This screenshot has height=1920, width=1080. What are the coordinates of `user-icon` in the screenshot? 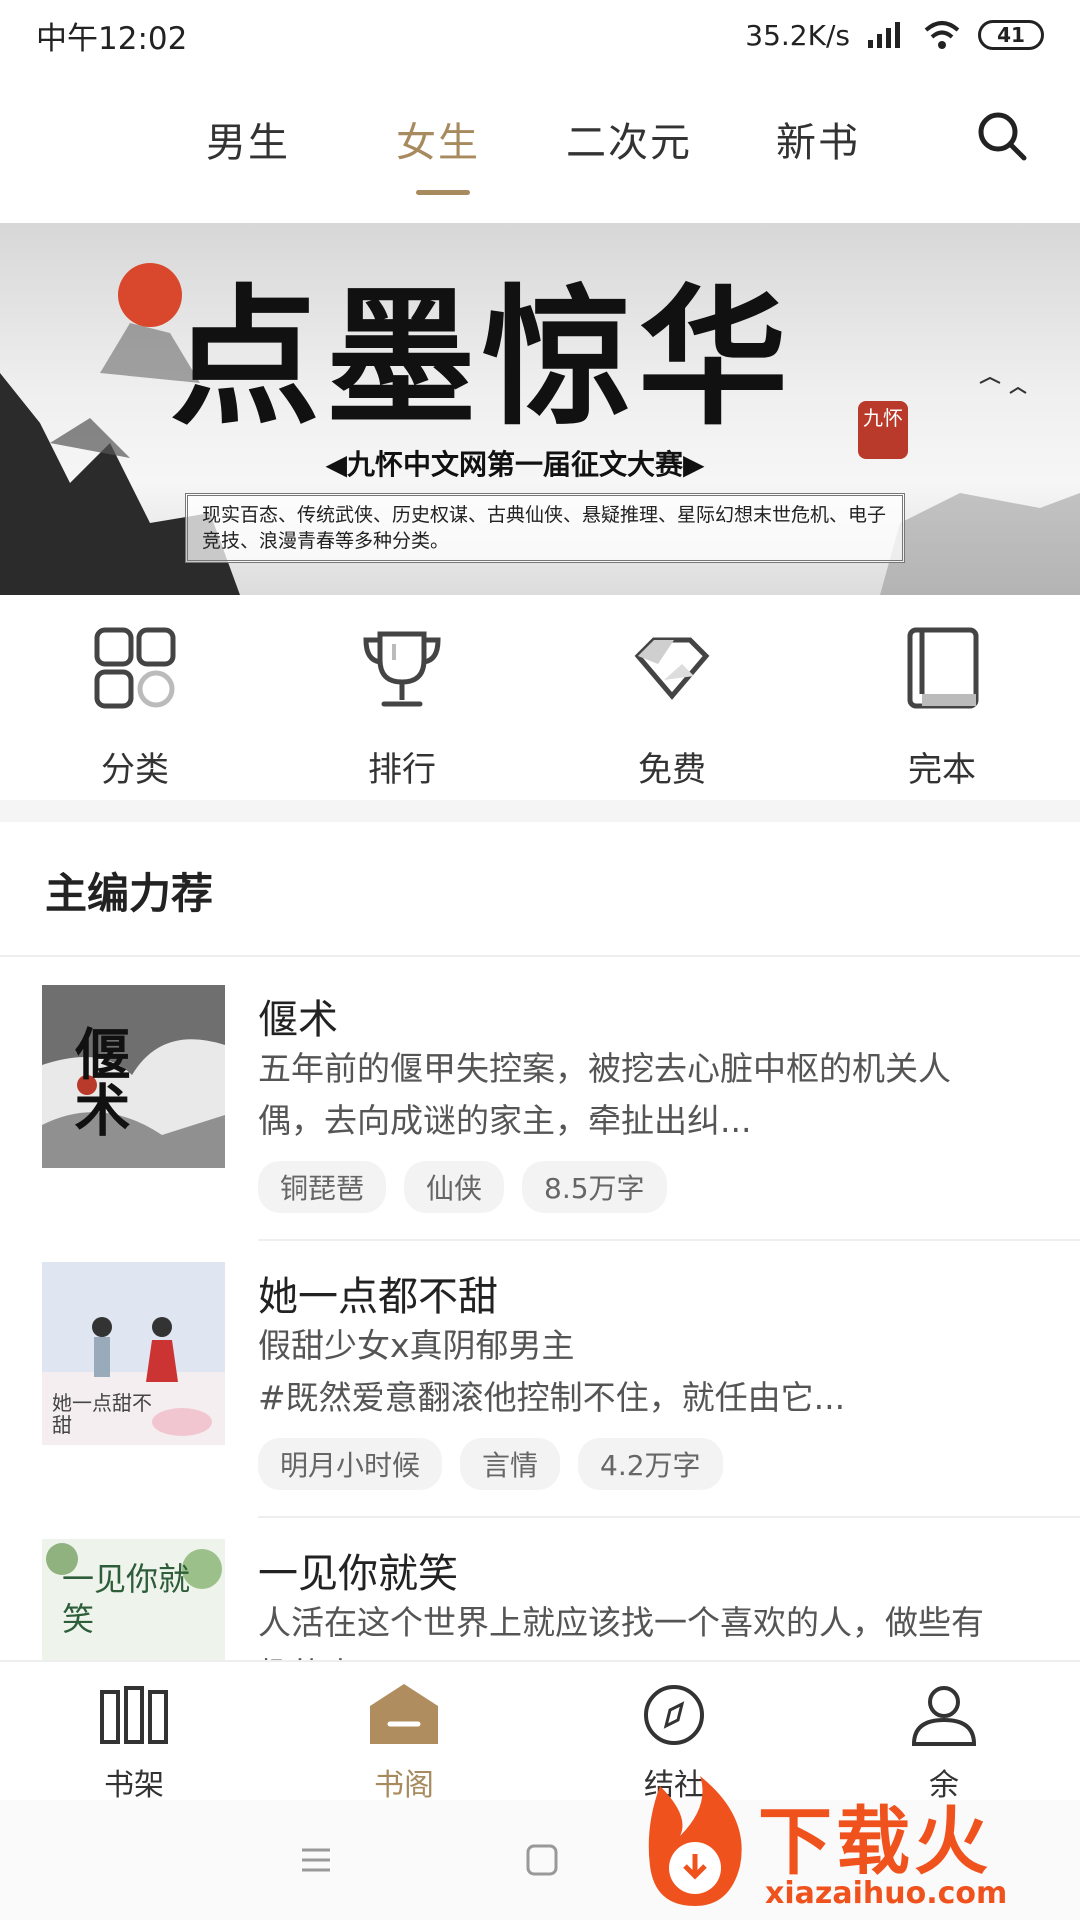 It's located at (944, 1716).